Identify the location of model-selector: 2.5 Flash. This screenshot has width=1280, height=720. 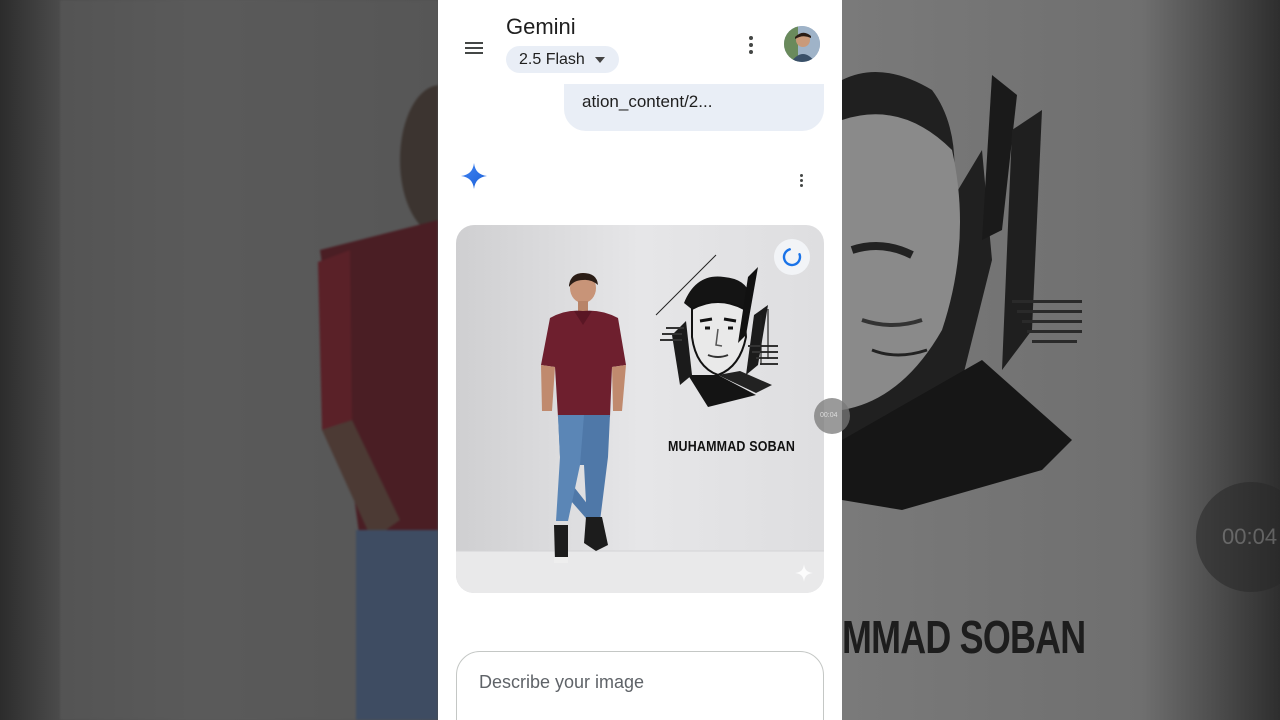
(562, 59).